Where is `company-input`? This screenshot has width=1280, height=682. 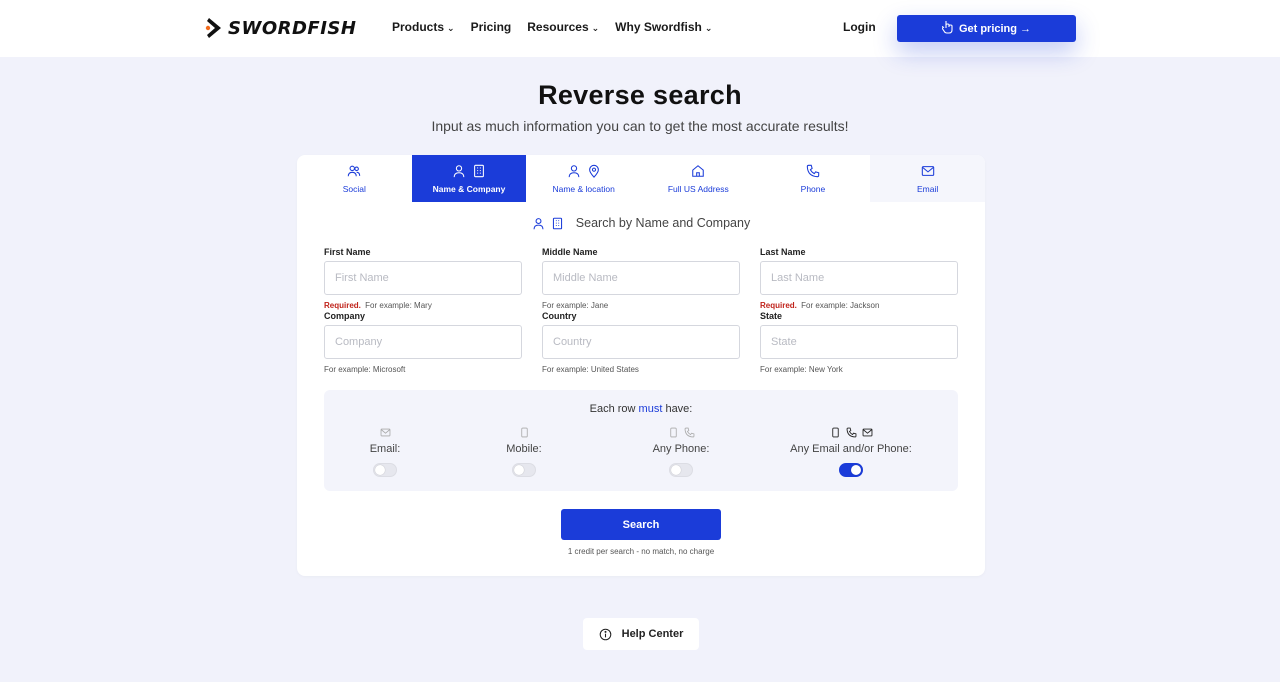
company-input is located at coordinates (423, 342).